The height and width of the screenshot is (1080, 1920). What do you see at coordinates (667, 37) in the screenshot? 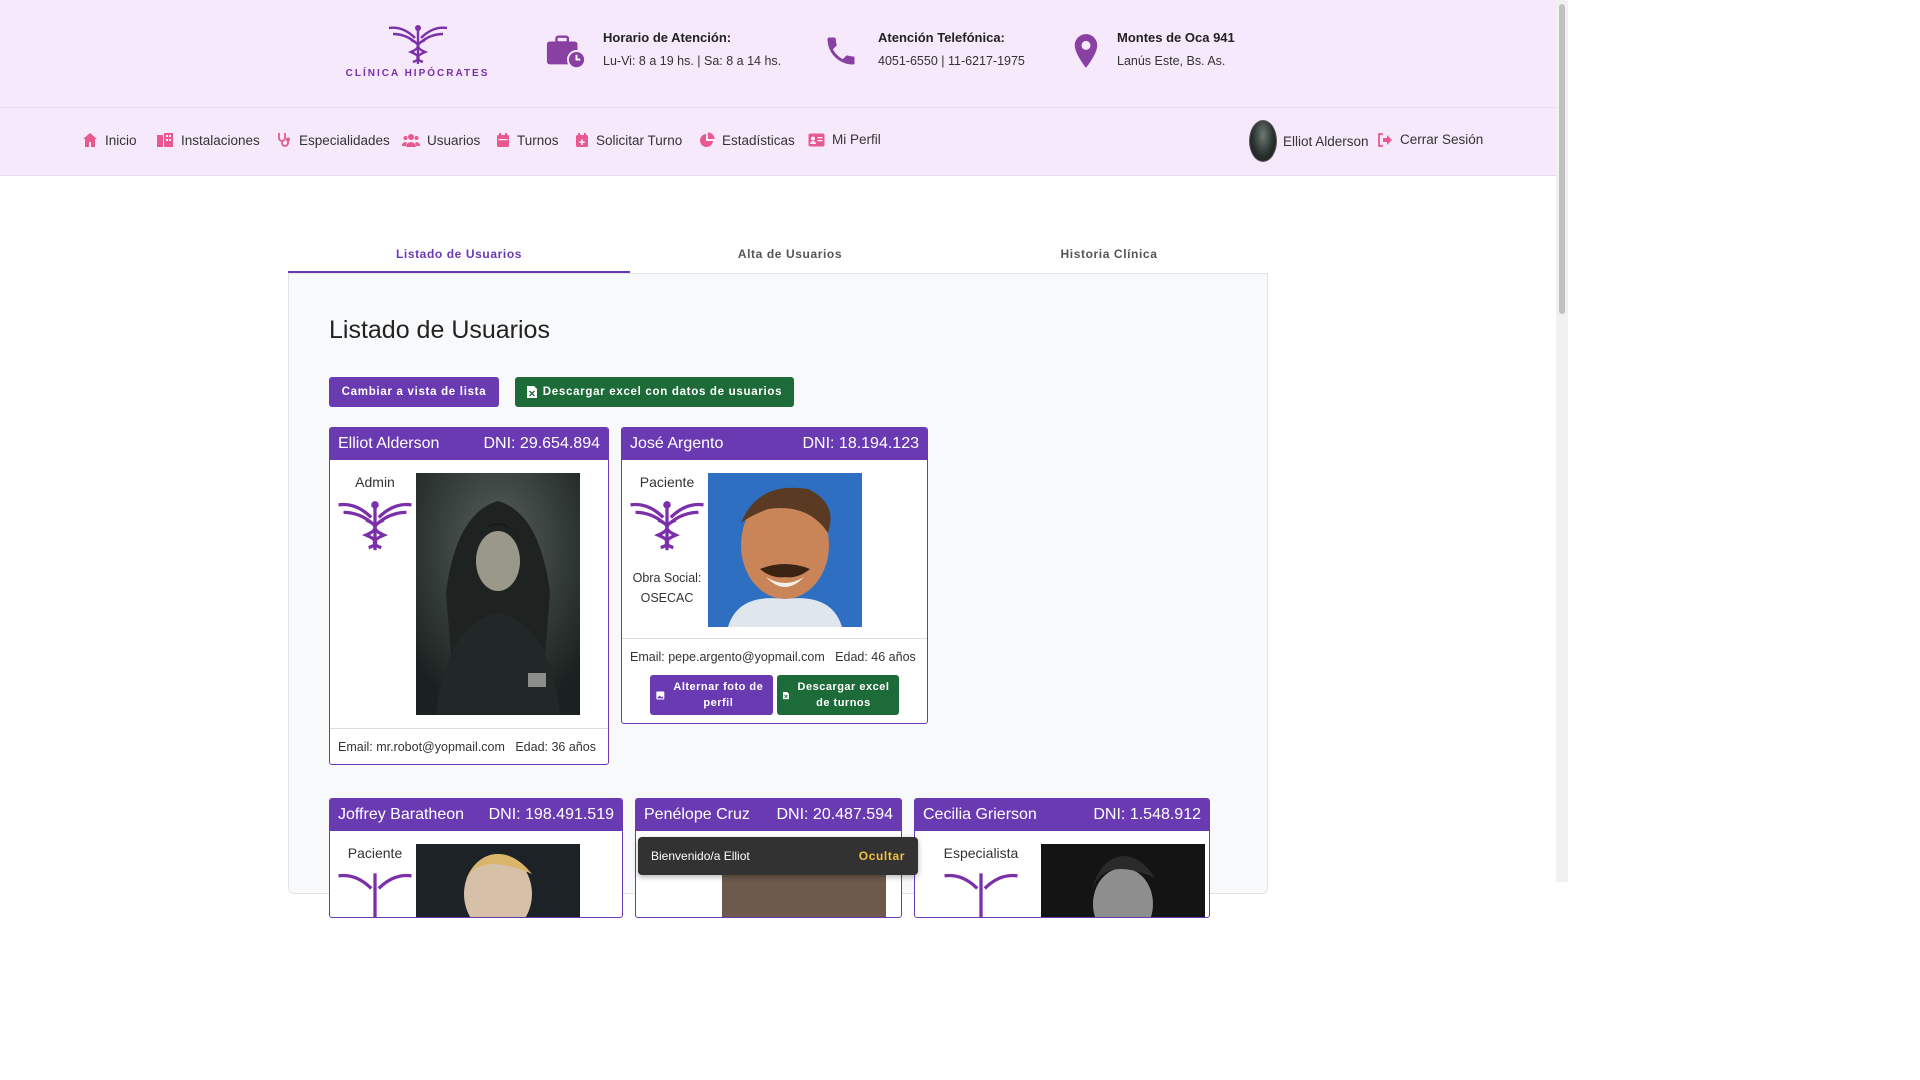
I see `hours-title: Horario de Atención:` at bounding box center [667, 37].